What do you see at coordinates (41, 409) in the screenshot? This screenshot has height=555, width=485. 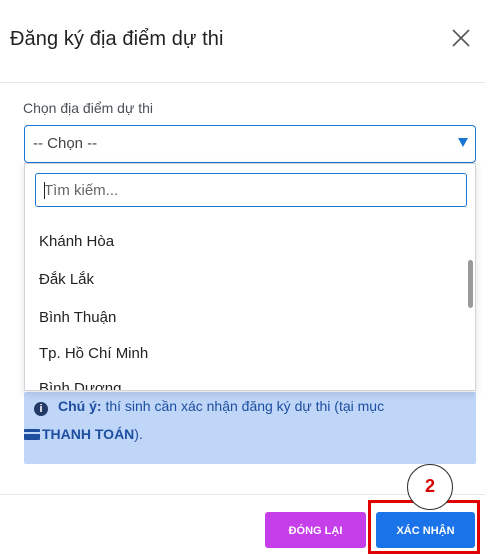 I see `info-icon: i` at bounding box center [41, 409].